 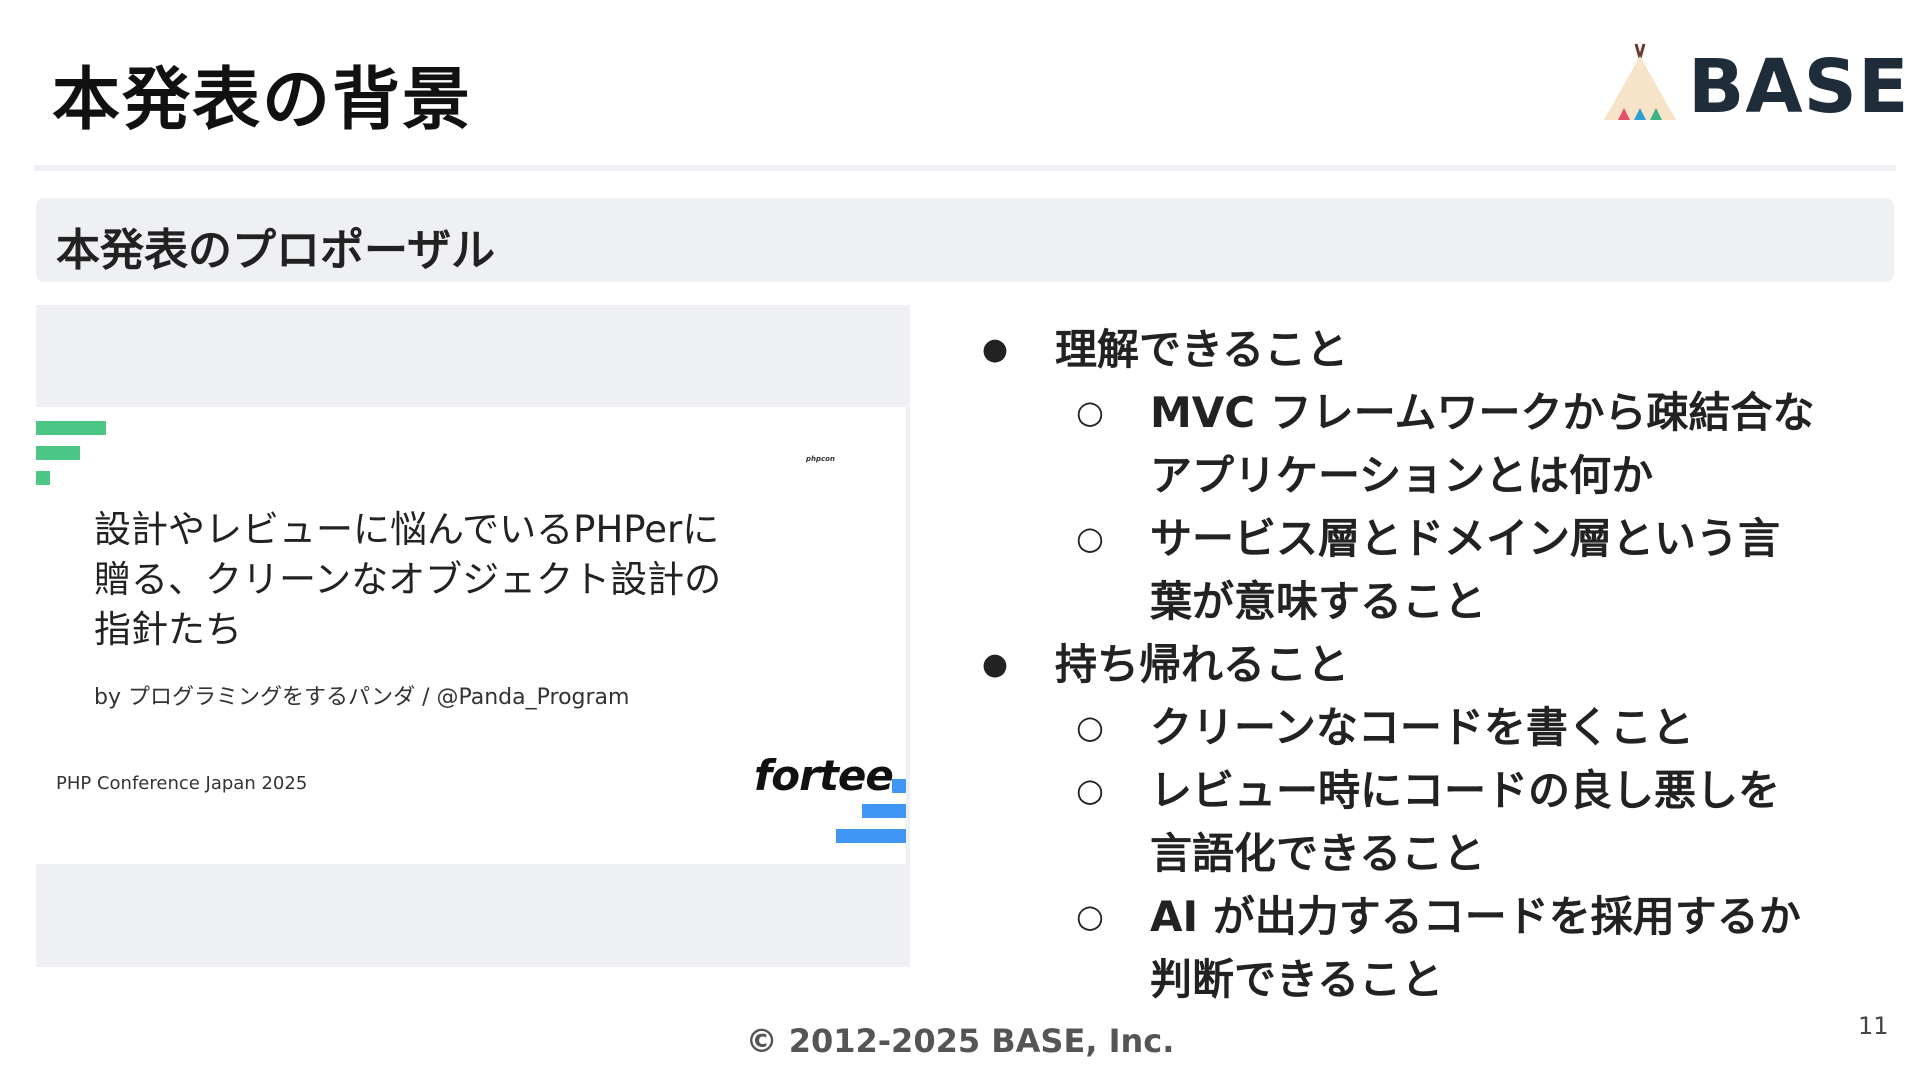 I want to click on bullet-text: 葉が意味すること, so click(x=1318, y=601).